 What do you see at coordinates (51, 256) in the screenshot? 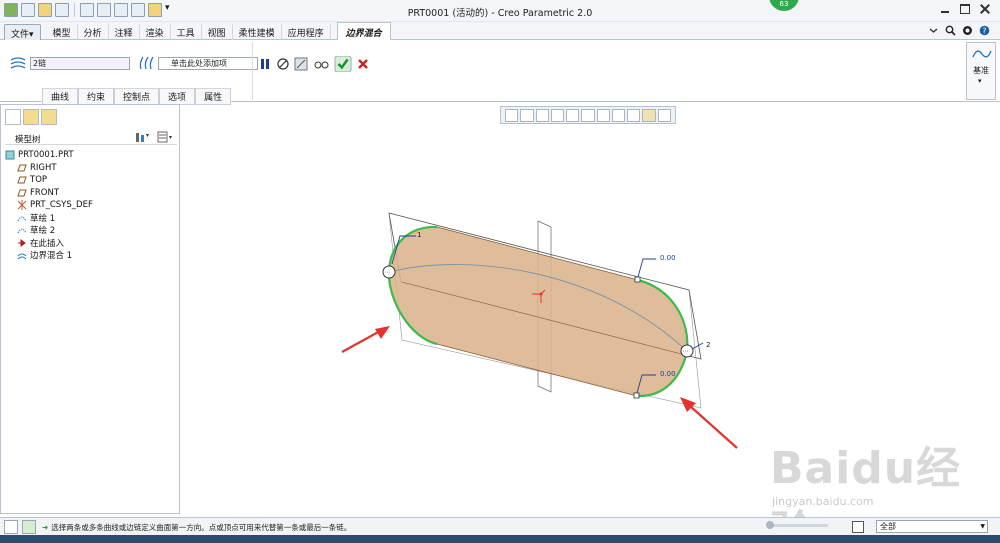
I see `tree-item-label: 边界混合 1` at bounding box center [51, 256].